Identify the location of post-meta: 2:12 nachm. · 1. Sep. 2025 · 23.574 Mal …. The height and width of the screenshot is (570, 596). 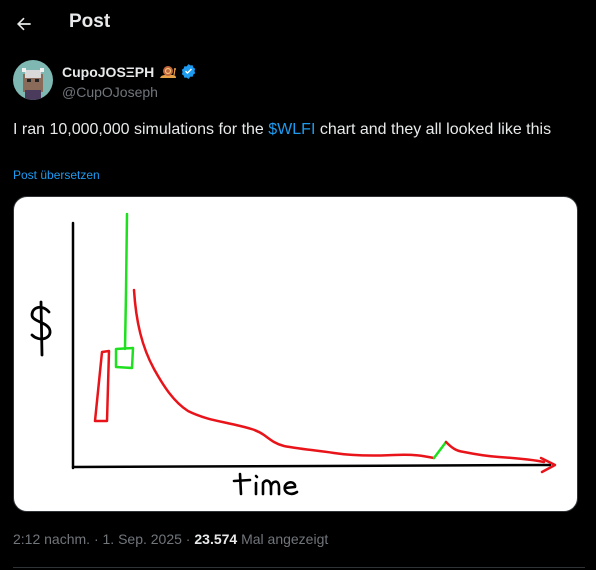
(170, 539).